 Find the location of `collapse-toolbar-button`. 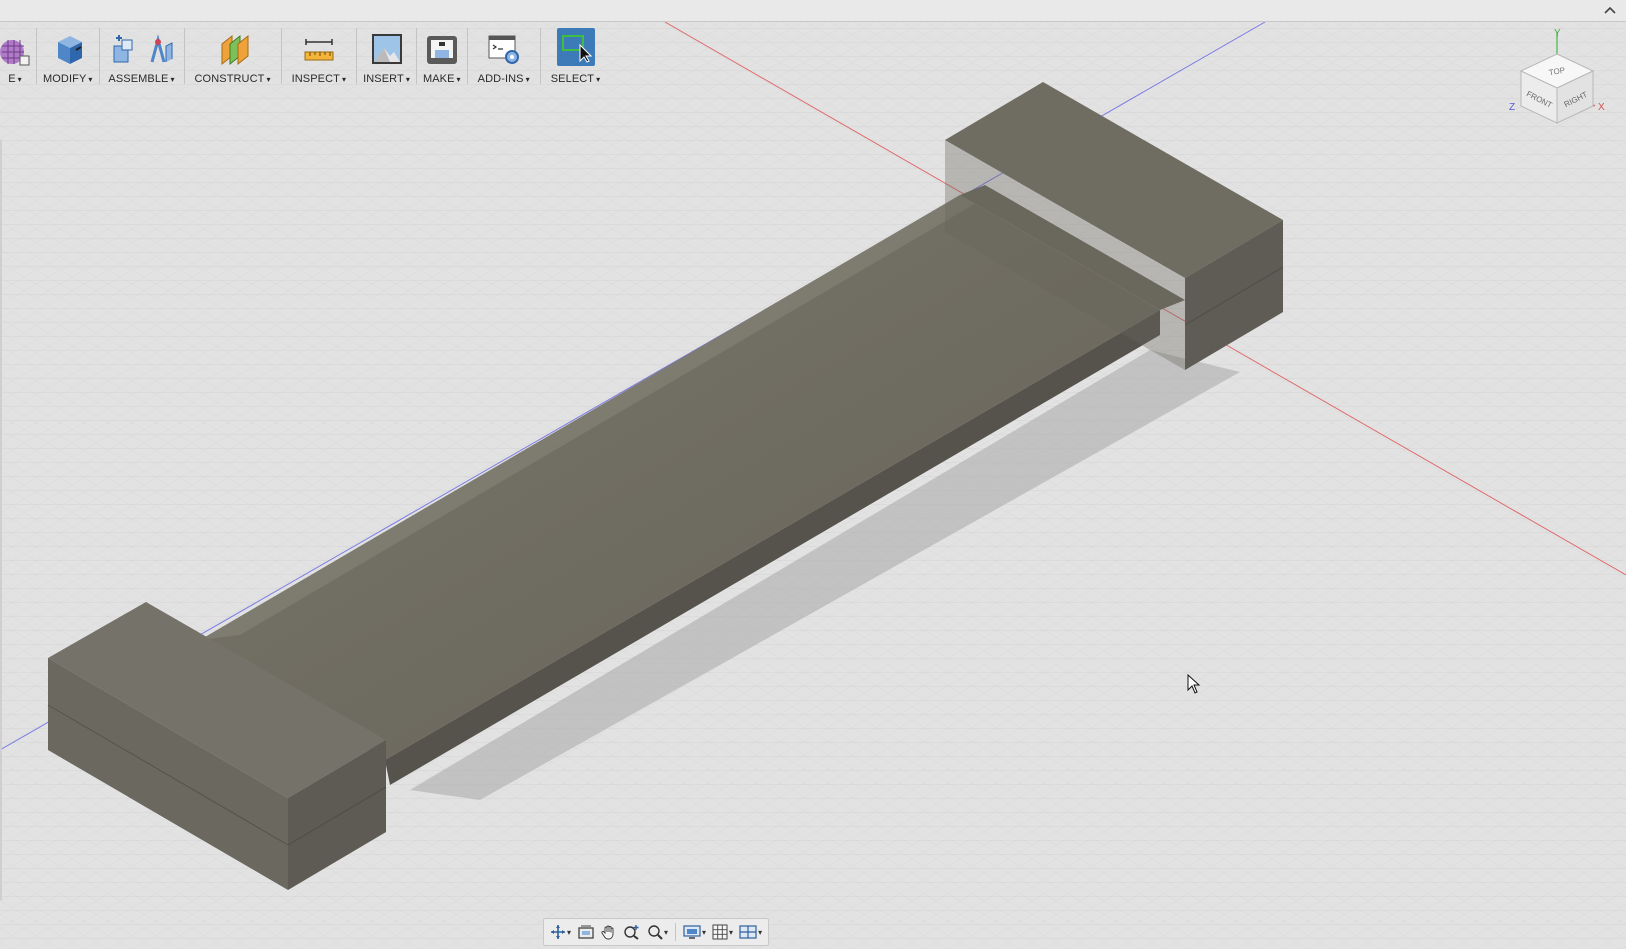

collapse-toolbar-button is located at coordinates (1610, 10).